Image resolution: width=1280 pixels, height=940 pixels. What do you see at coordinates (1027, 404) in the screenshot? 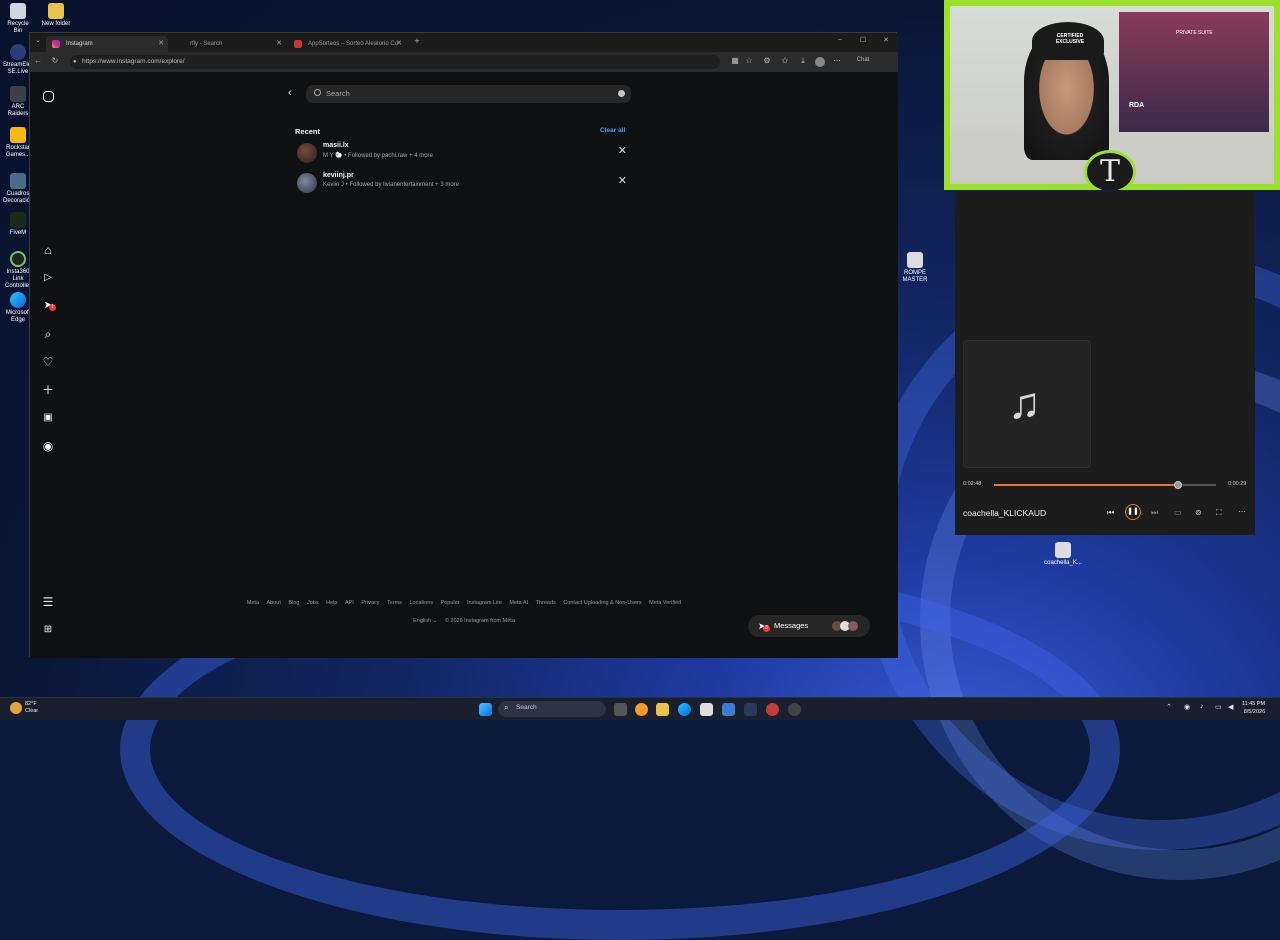
I see `album-art-placeholder: ♫` at bounding box center [1027, 404].